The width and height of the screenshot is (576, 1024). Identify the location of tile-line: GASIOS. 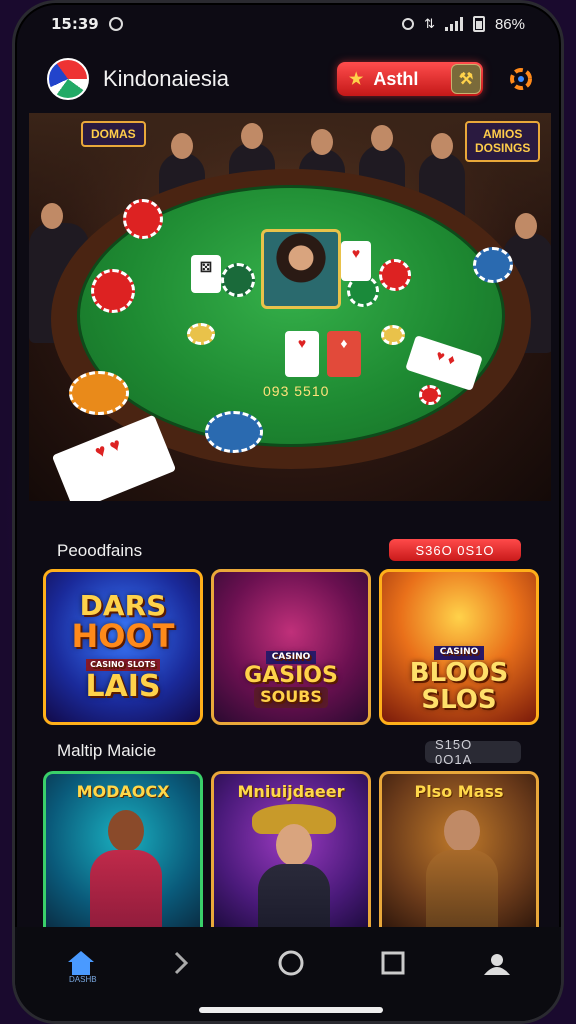
(291, 676).